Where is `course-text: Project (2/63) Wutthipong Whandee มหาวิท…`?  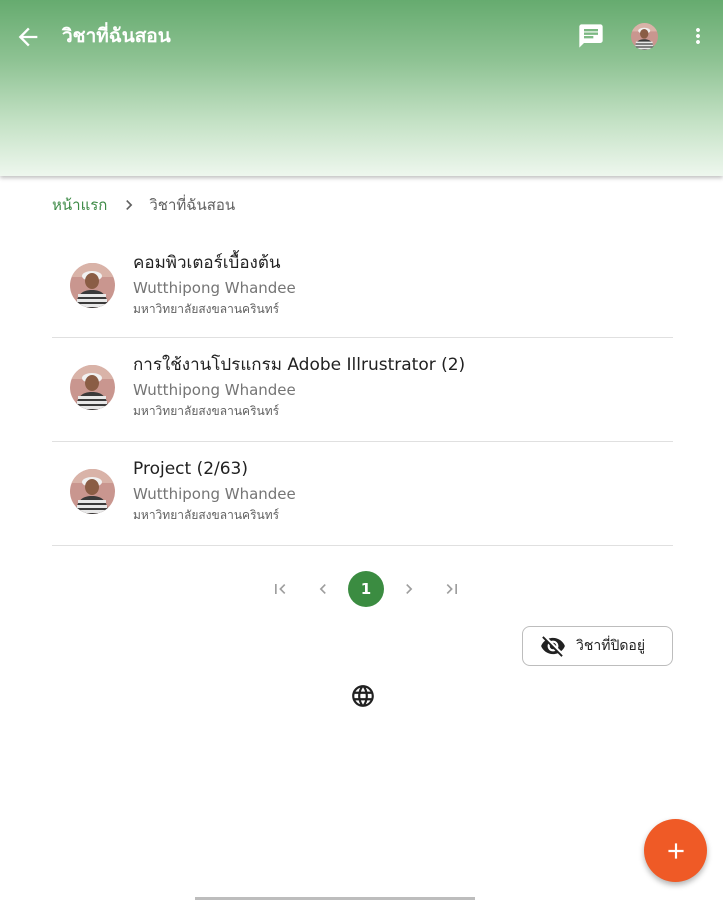
course-text: Project (2/63) Wutthipong Whandee มหาวิท… is located at coordinates (214, 491).